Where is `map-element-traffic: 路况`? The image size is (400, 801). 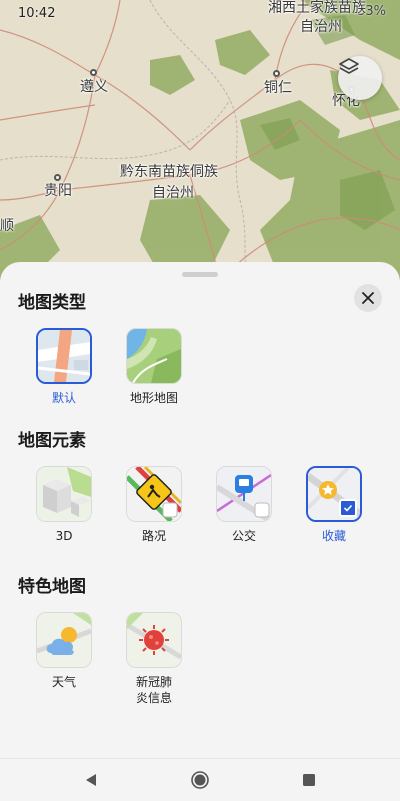
map-element-traffic: 路况 is located at coordinates (154, 505).